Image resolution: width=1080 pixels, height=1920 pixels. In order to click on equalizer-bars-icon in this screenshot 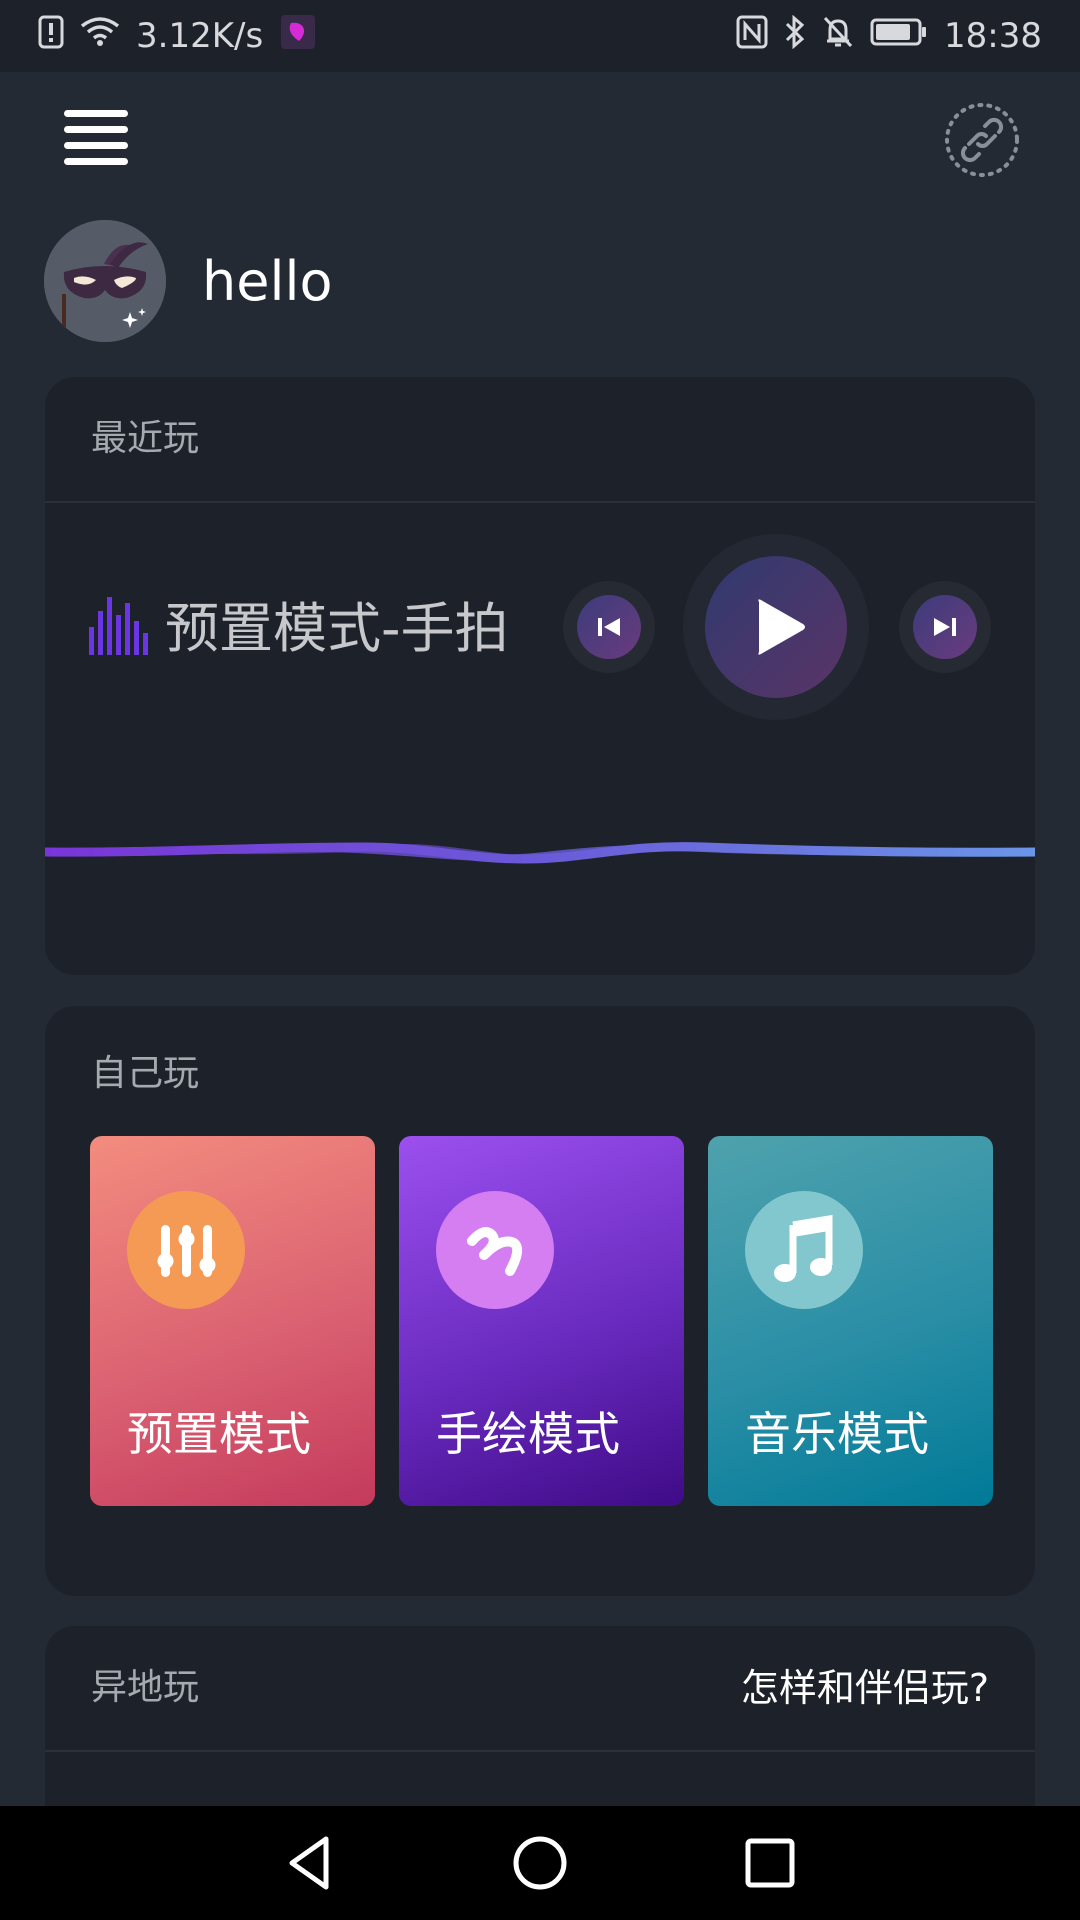, I will do `click(120, 624)`.